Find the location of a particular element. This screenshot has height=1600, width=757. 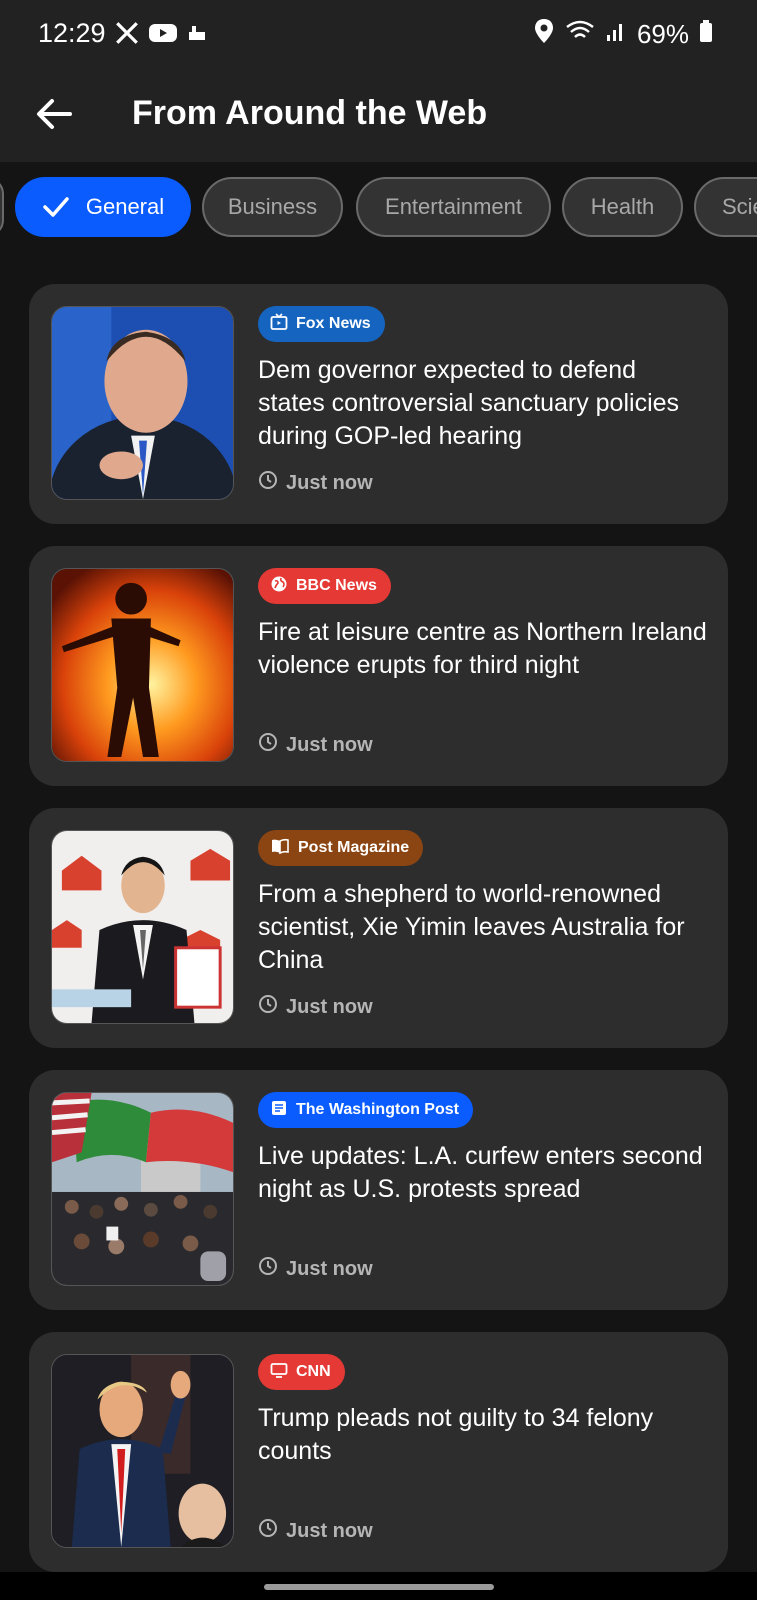

chip-general: General is located at coordinates (103, 207).